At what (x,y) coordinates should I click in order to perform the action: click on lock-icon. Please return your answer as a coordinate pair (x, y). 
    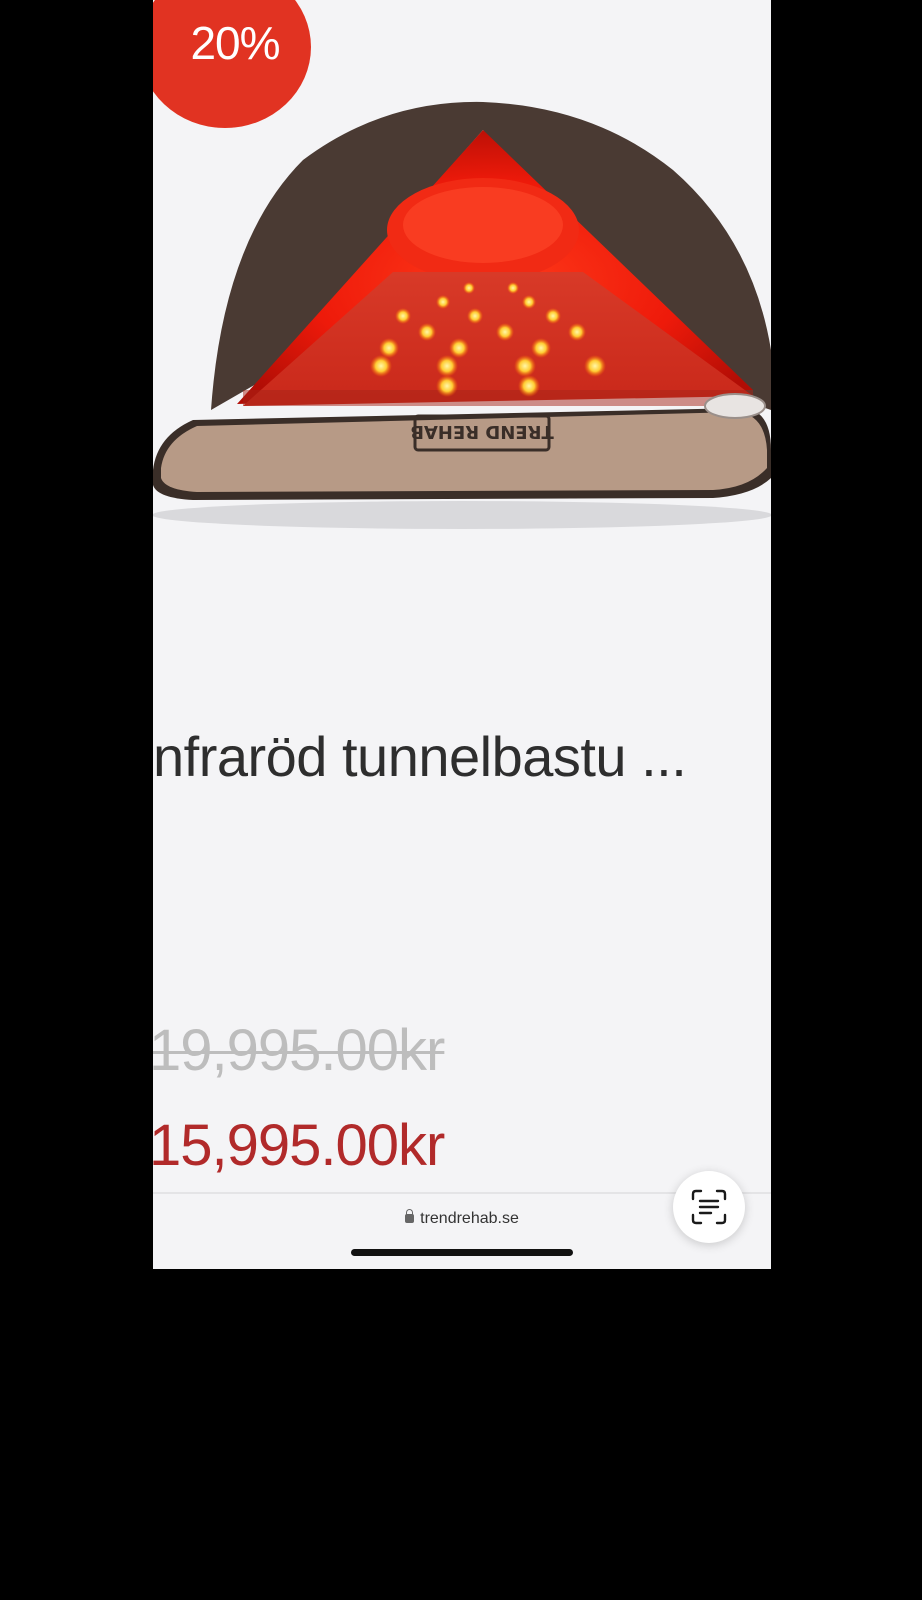
    Looking at the image, I should click on (410, 1216).